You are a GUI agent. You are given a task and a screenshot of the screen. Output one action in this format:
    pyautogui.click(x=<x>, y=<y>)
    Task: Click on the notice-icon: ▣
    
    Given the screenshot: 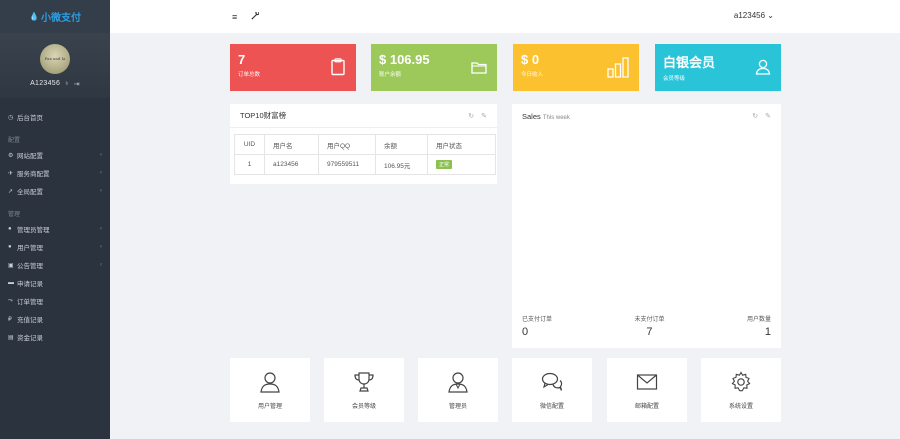 What is the action you would take?
    pyautogui.click(x=11, y=265)
    